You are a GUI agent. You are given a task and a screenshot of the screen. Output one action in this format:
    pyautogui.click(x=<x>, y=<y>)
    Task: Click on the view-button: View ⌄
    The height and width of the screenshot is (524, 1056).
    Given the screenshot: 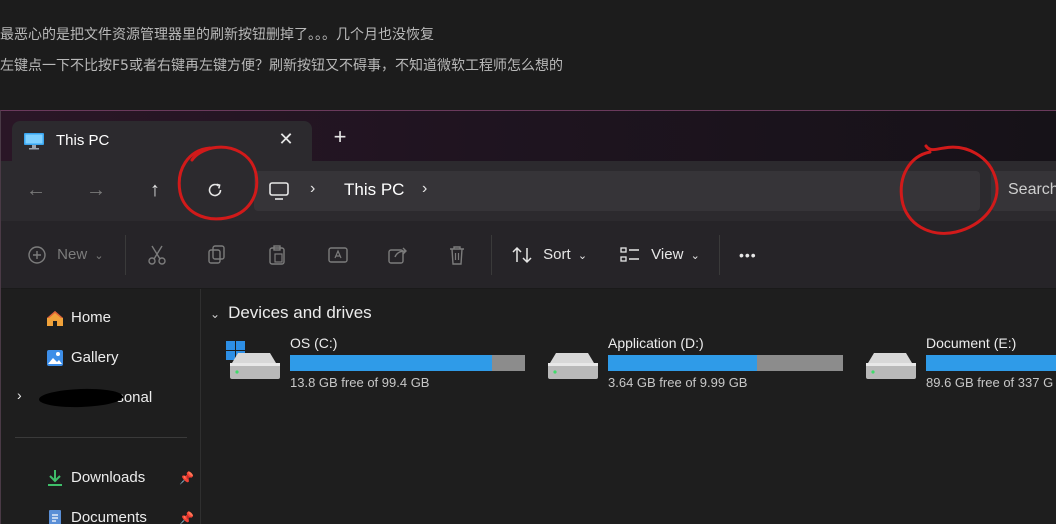 What is the action you would take?
    pyautogui.click(x=659, y=255)
    